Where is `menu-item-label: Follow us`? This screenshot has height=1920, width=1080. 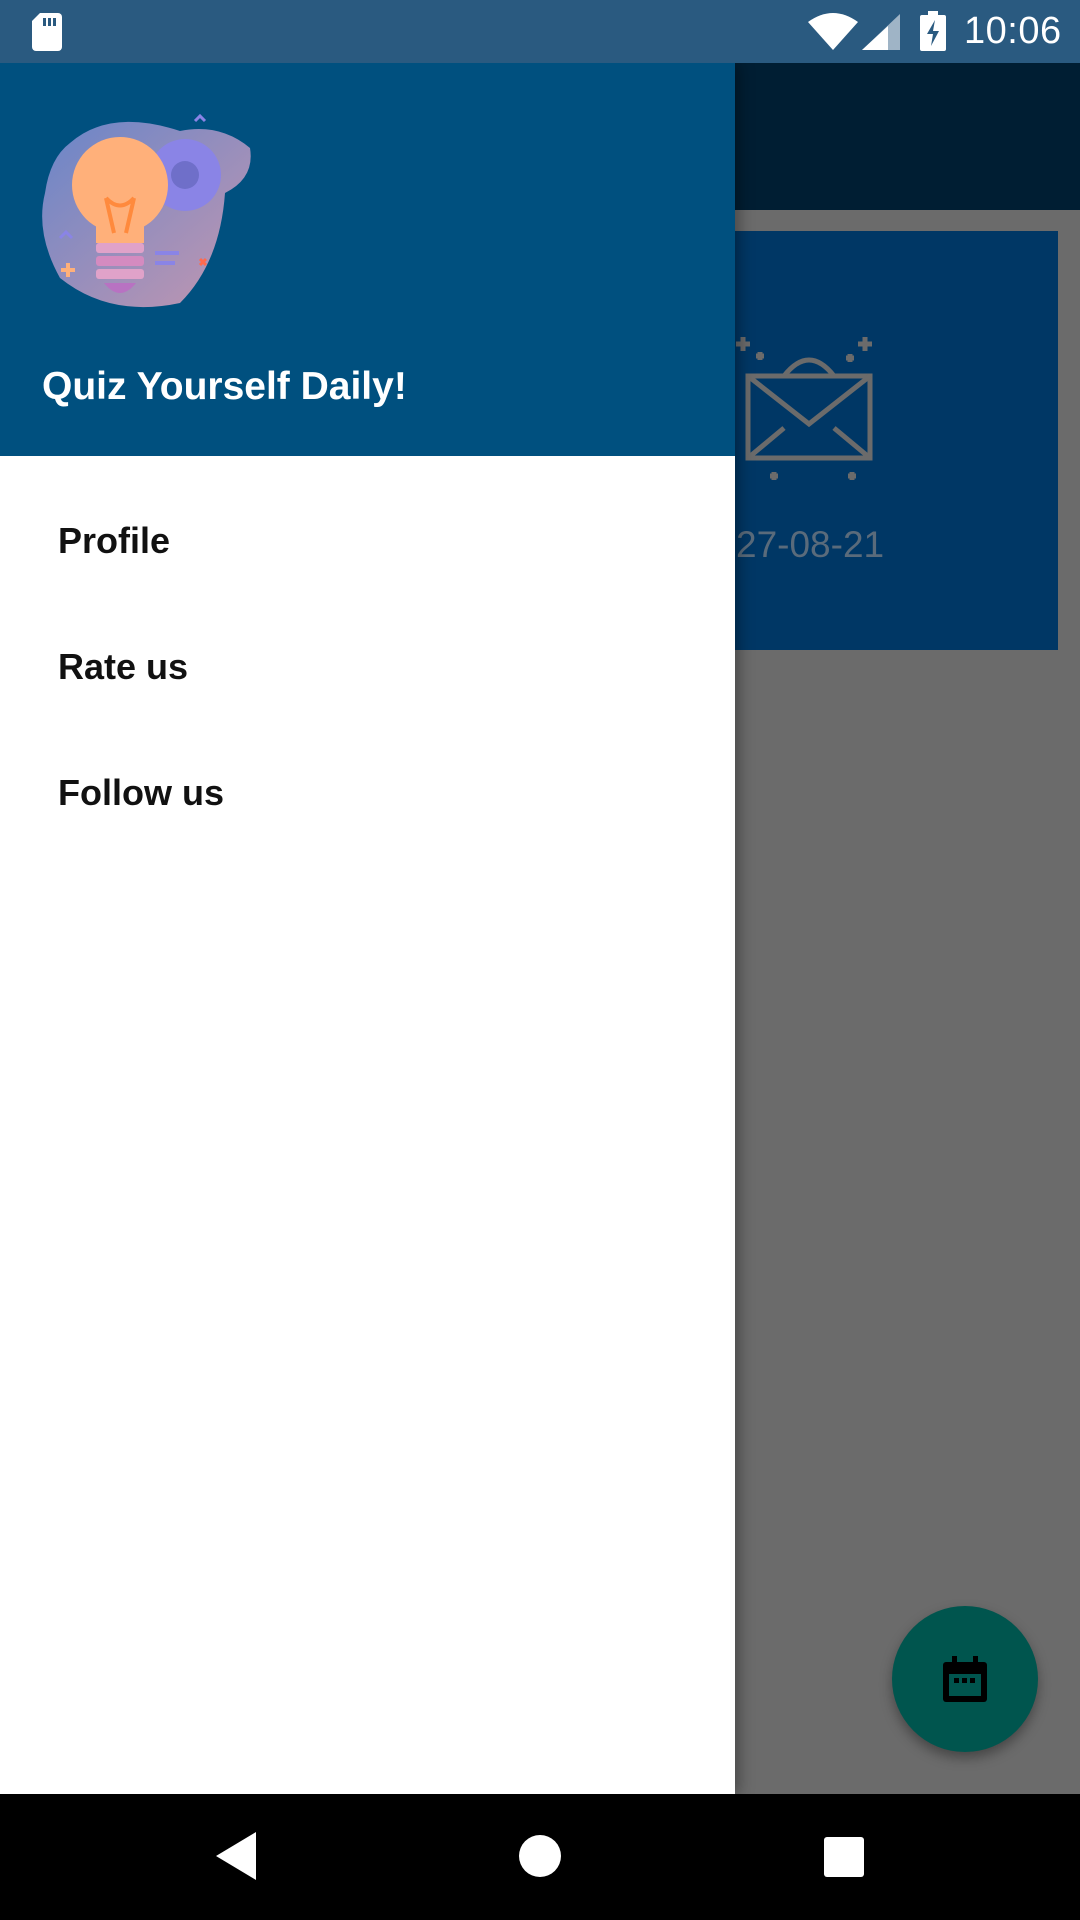 menu-item-label: Follow us is located at coordinates (141, 792).